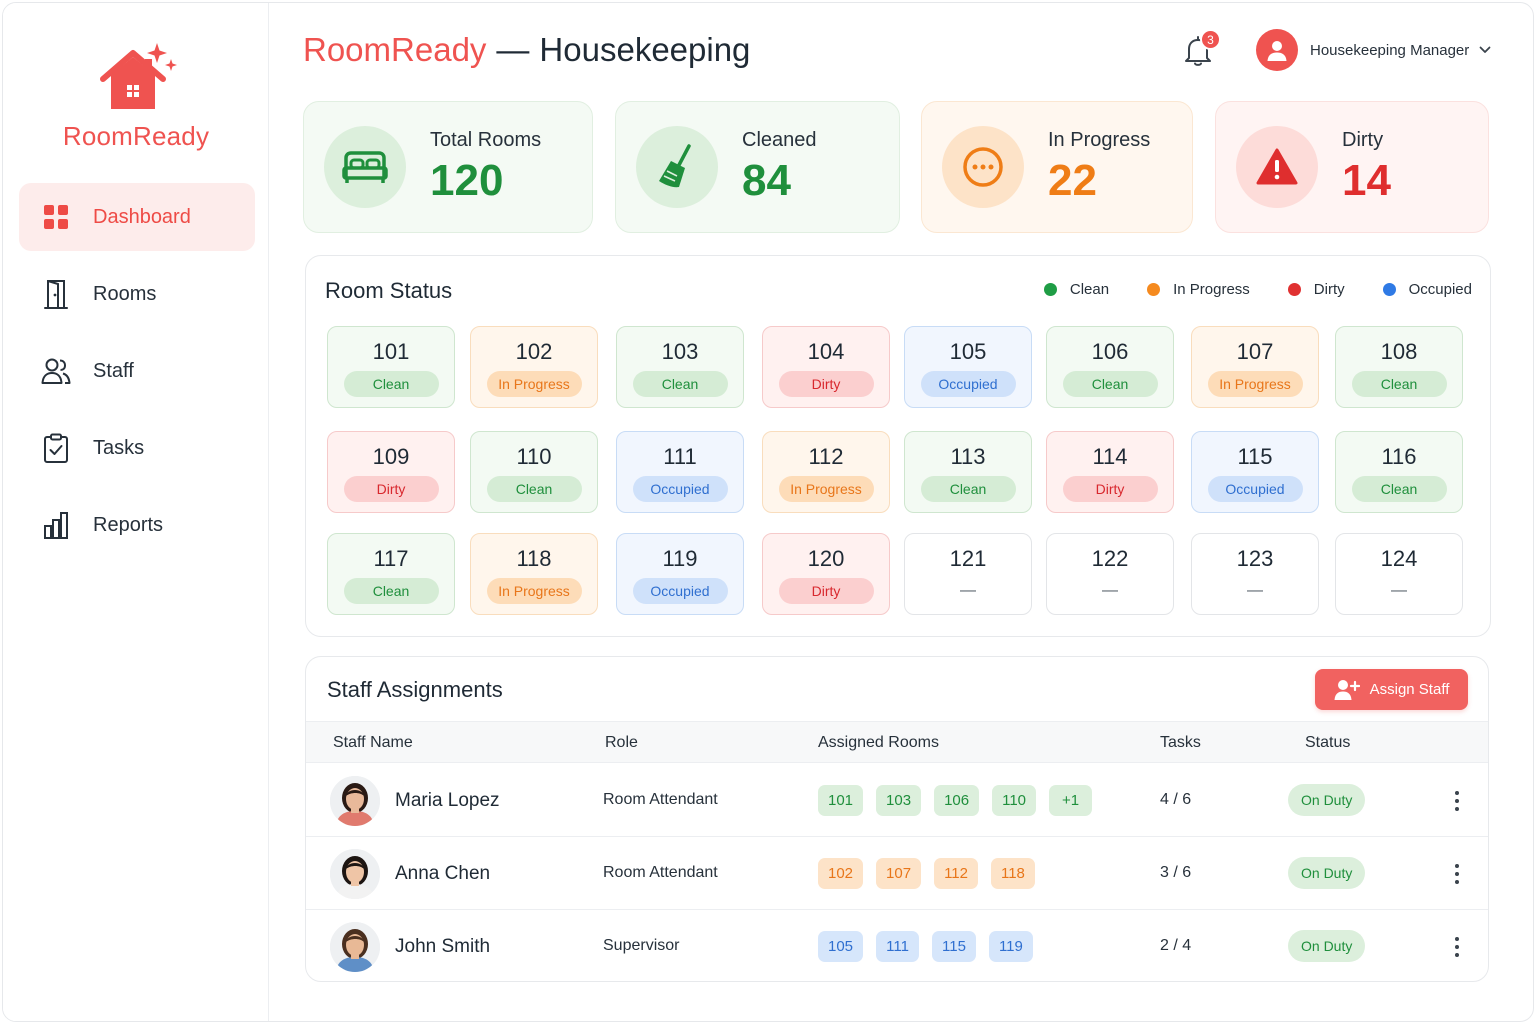 The height and width of the screenshot is (1024, 1536). What do you see at coordinates (826, 574) in the screenshot?
I see `room-card-120: 120 Dirty` at bounding box center [826, 574].